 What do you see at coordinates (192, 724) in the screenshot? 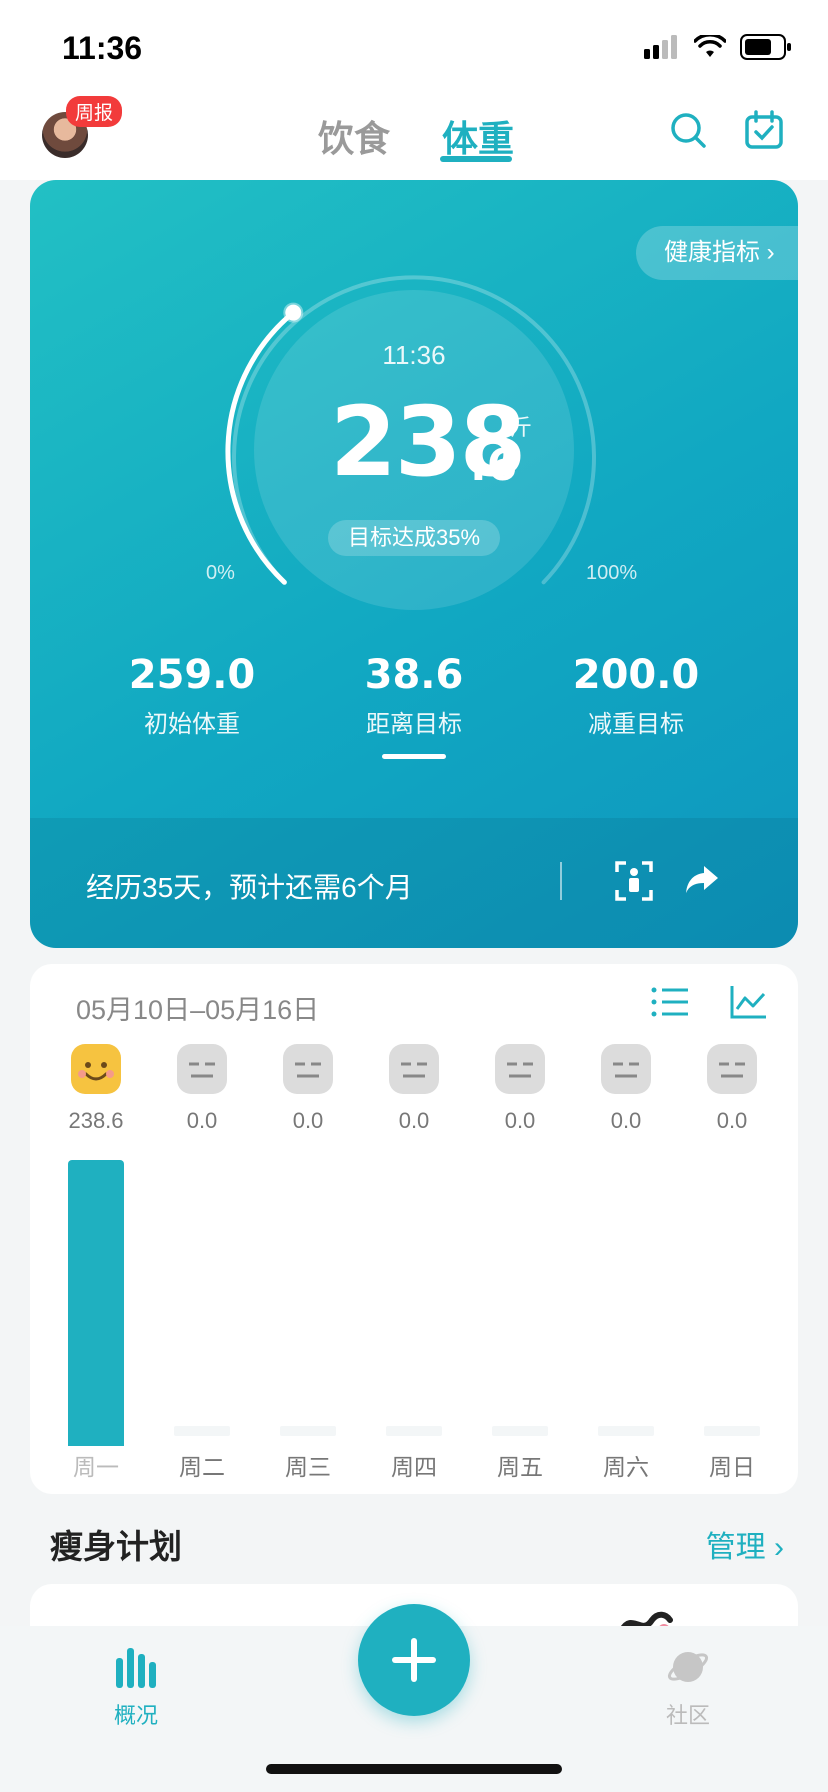
I see `stat-label: 初始体重` at bounding box center [192, 724].